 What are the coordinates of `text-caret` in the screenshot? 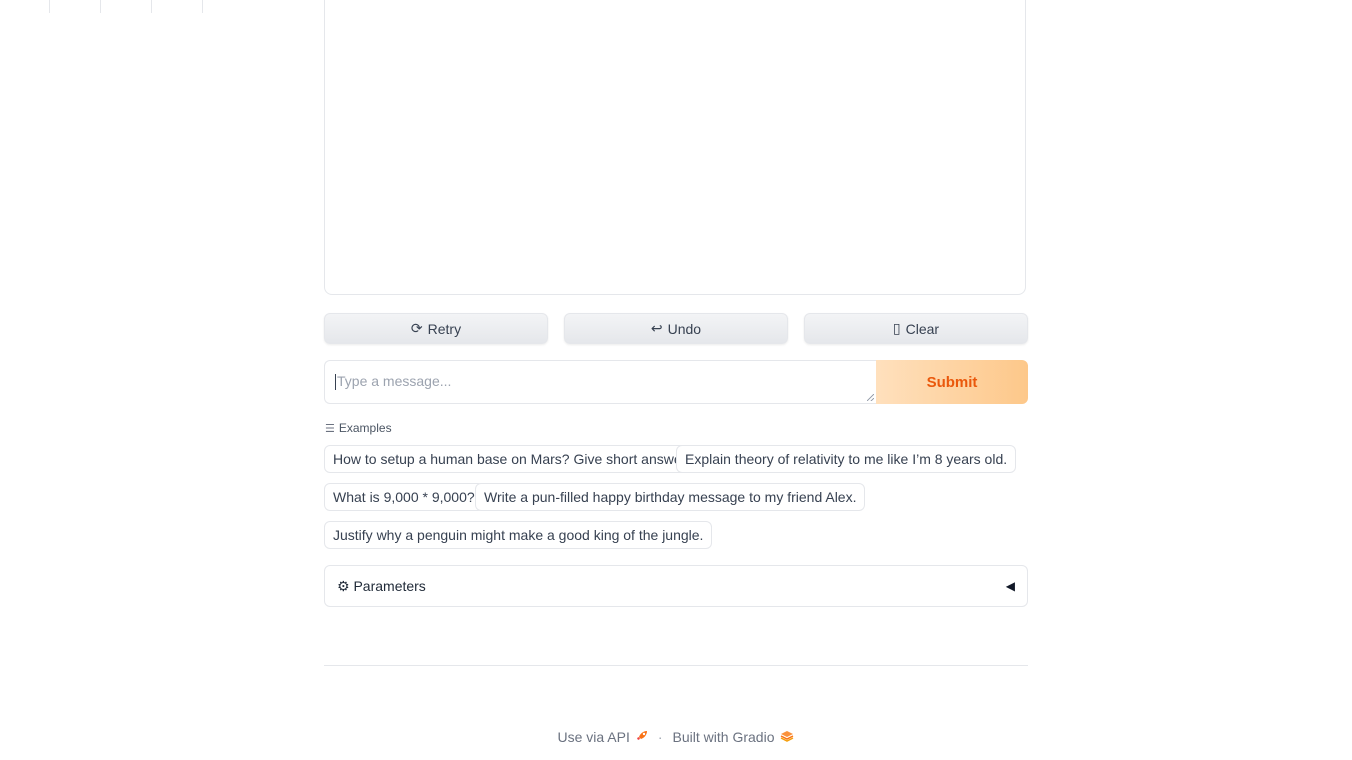 It's located at (335, 382).